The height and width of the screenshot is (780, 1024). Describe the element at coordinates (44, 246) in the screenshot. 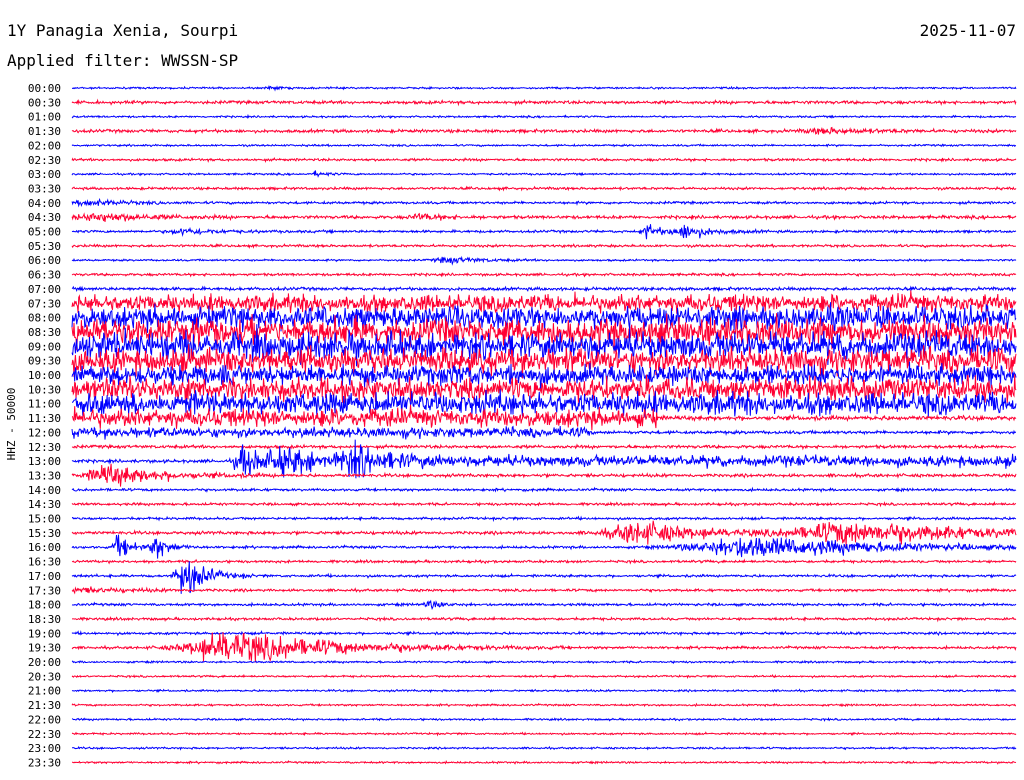

I see `time-tick-label: 05:30` at that location.